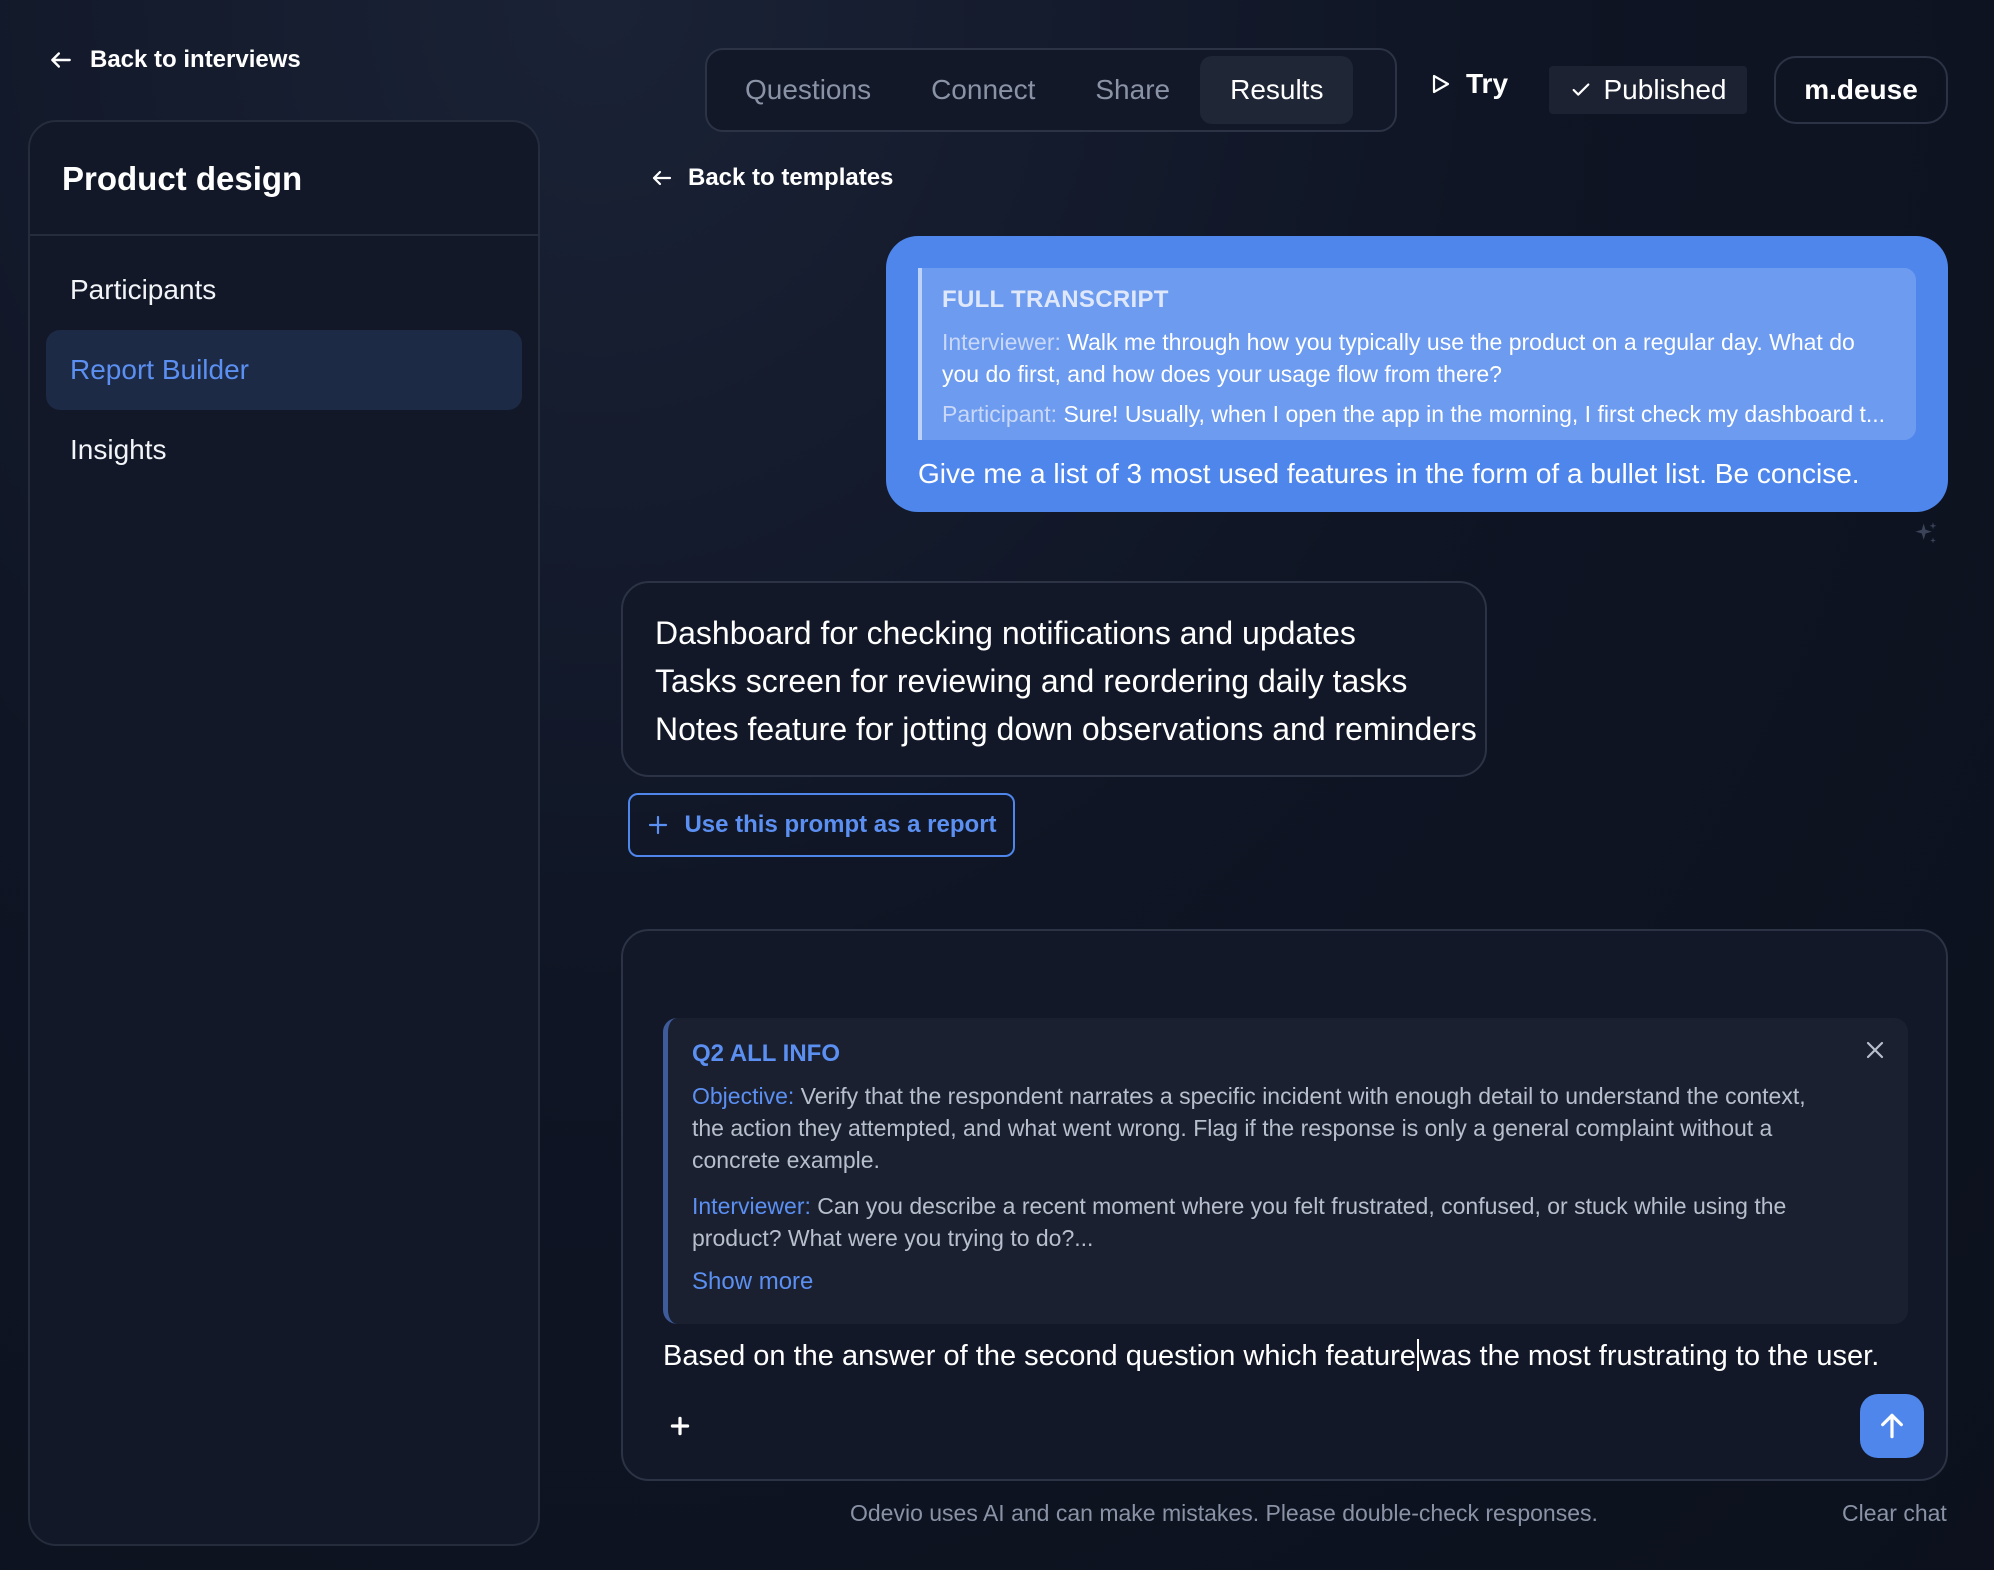 This screenshot has height=1570, width=1994. Describe the element at coordinates (159, 369) in the screenshot. I see `sidebar-item-label: Report Builder` at that location.